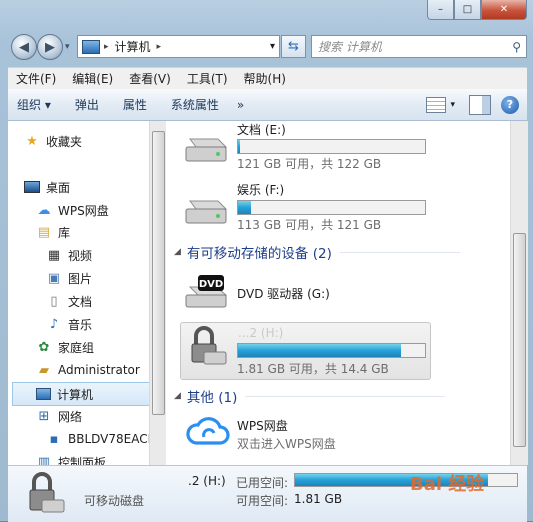 Image resolution: width=533 pixels, height=522 pixels. Describe the element at coordinates (24, 47) in the screenshot. I see `back-button: ◀` at that location.